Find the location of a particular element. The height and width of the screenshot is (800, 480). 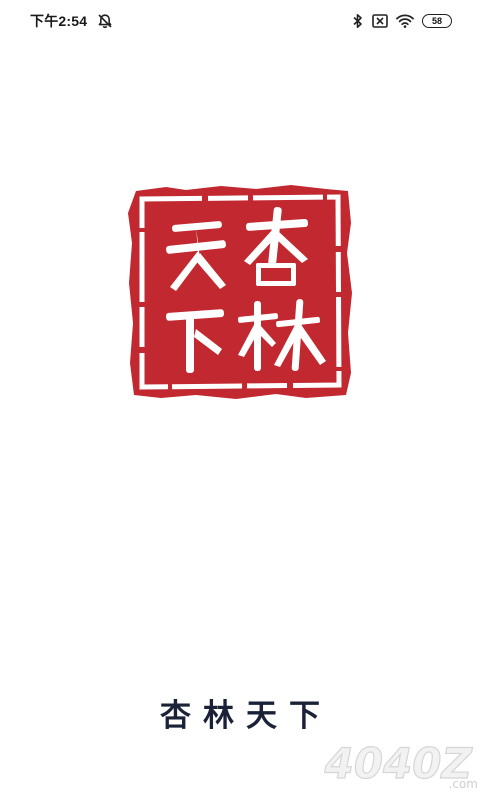

status-right: 58 is located at coordinates (402, 21).